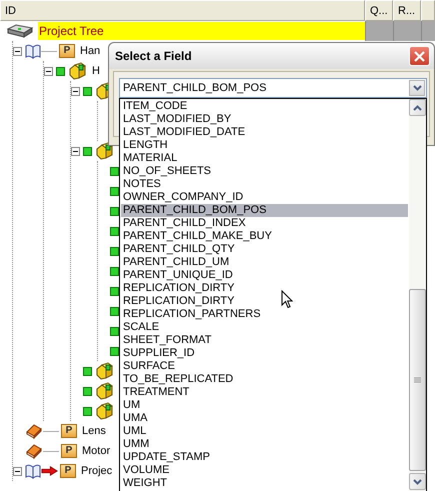 This screenshot has height=491, width=435. What do you see at coordinates (264, 223) in the screenshot?
I see `list-option: PARENT_CHILD_INDEX` at bounding box center [264, 223].